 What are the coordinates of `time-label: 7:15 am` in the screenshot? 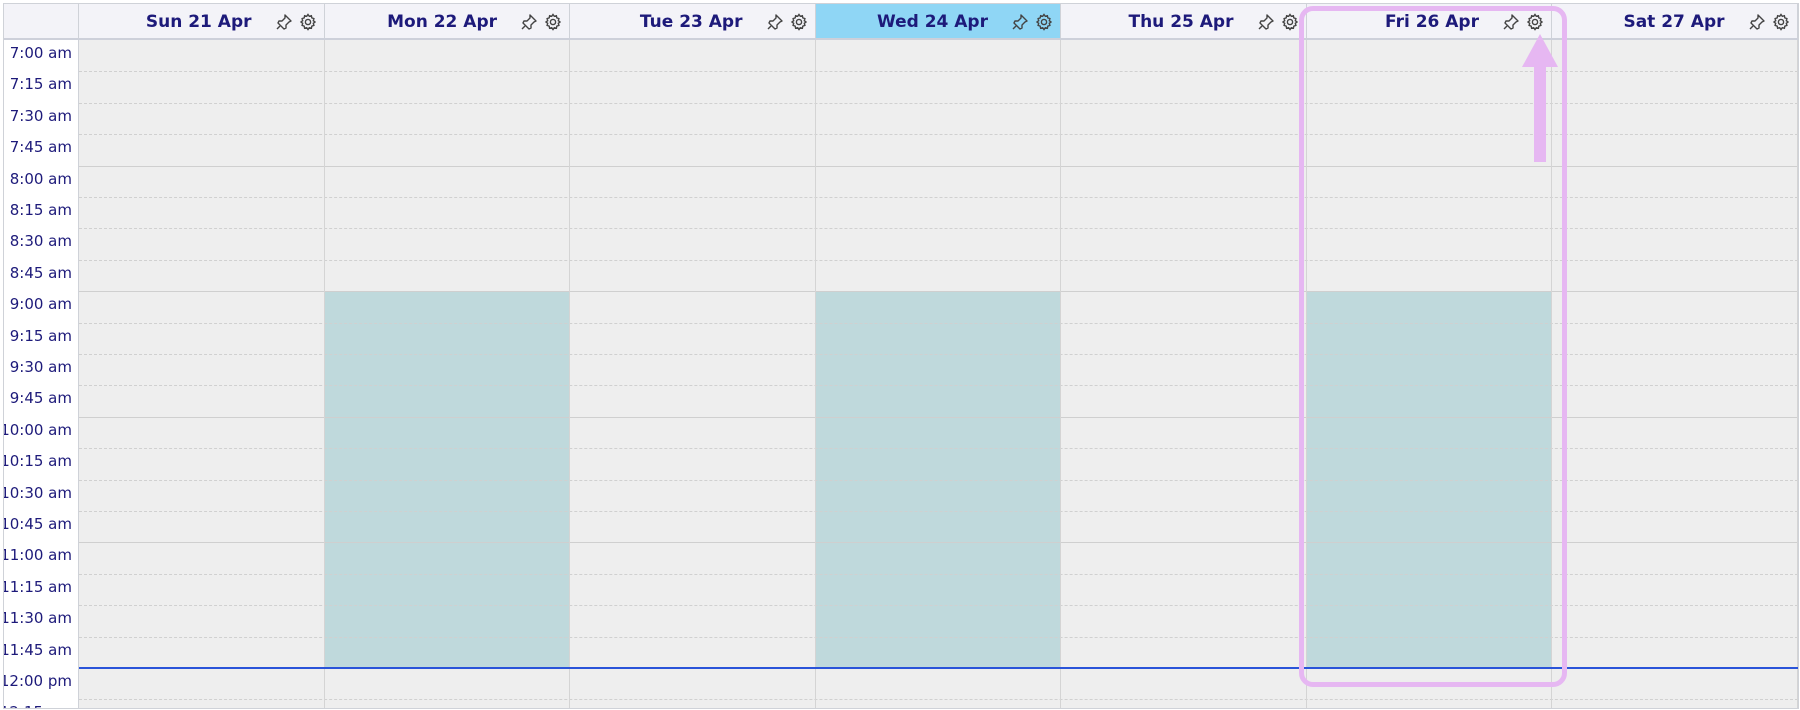 It's located at (40, 84).